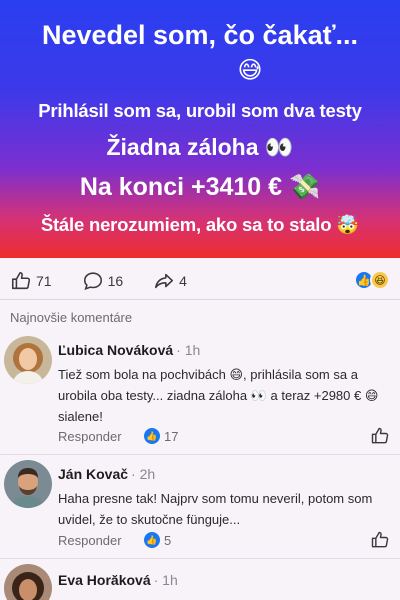  What do you see at coordinates (171, 436) in the screenshot?
I see `comment-like-count: 17` at bounding box center [171, 436].